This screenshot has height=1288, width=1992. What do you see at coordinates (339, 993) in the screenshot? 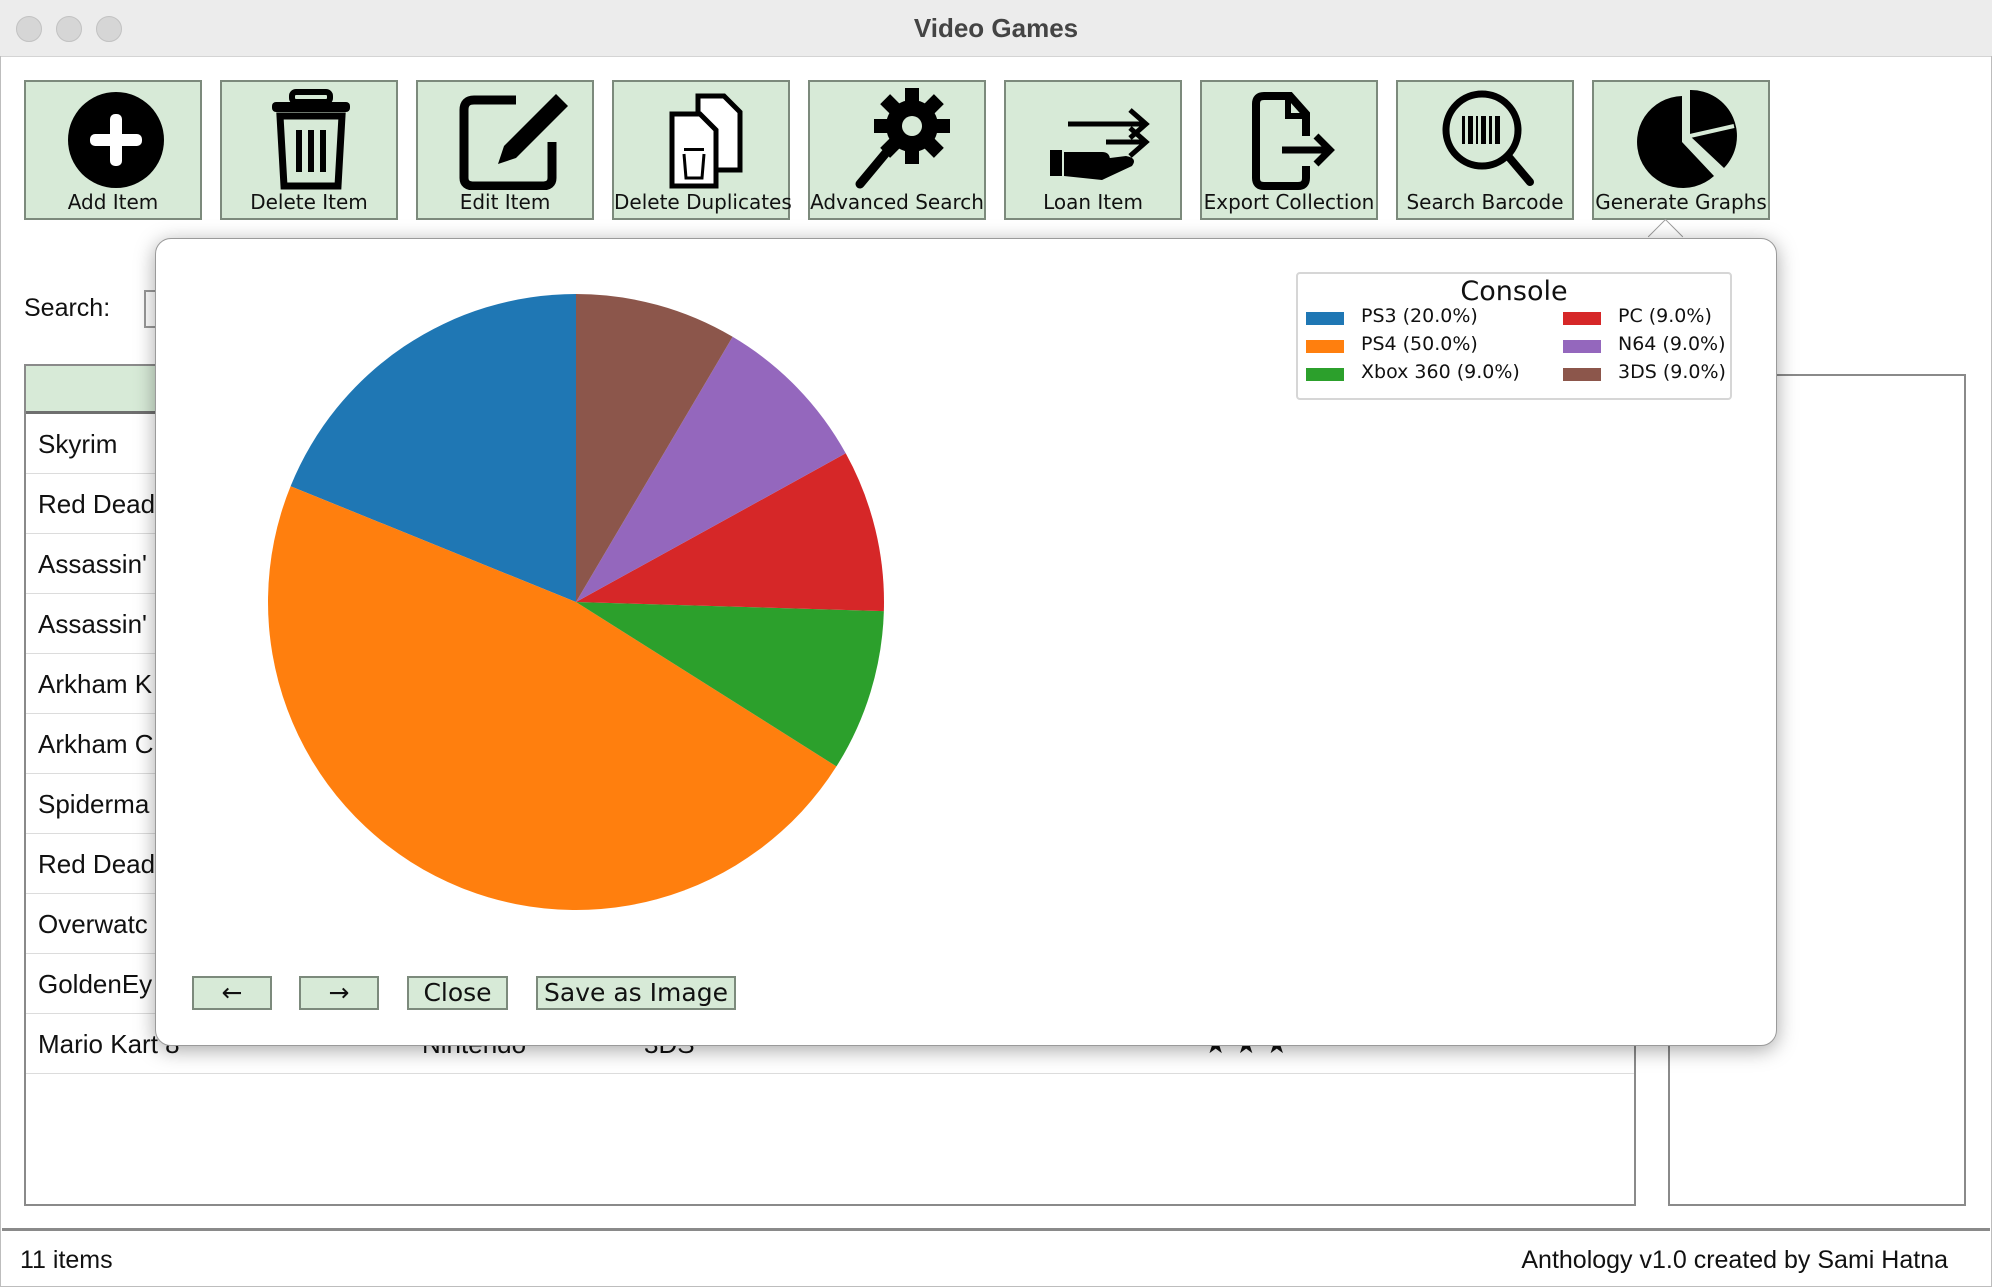
I see `forward-button: →` at bounding box center [339, 993].